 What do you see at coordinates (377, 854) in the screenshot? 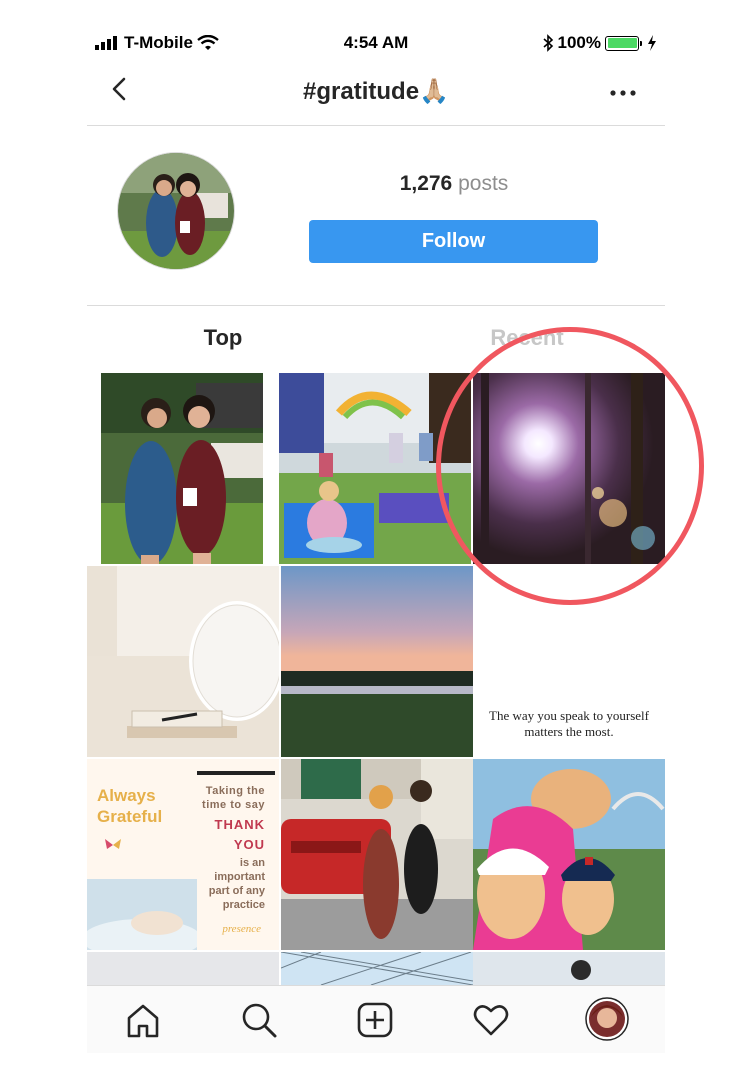
I see `grid-post-couple-car` at bounding box center [377, 854].